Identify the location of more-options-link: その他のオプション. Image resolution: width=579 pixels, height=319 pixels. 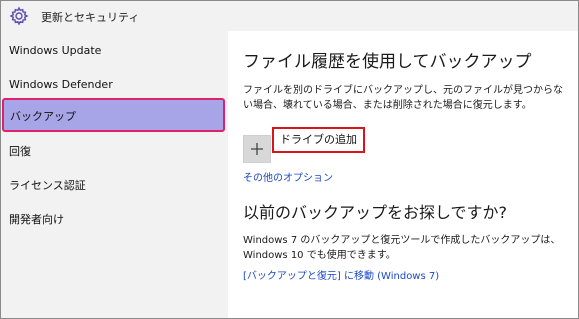
(288, 176).